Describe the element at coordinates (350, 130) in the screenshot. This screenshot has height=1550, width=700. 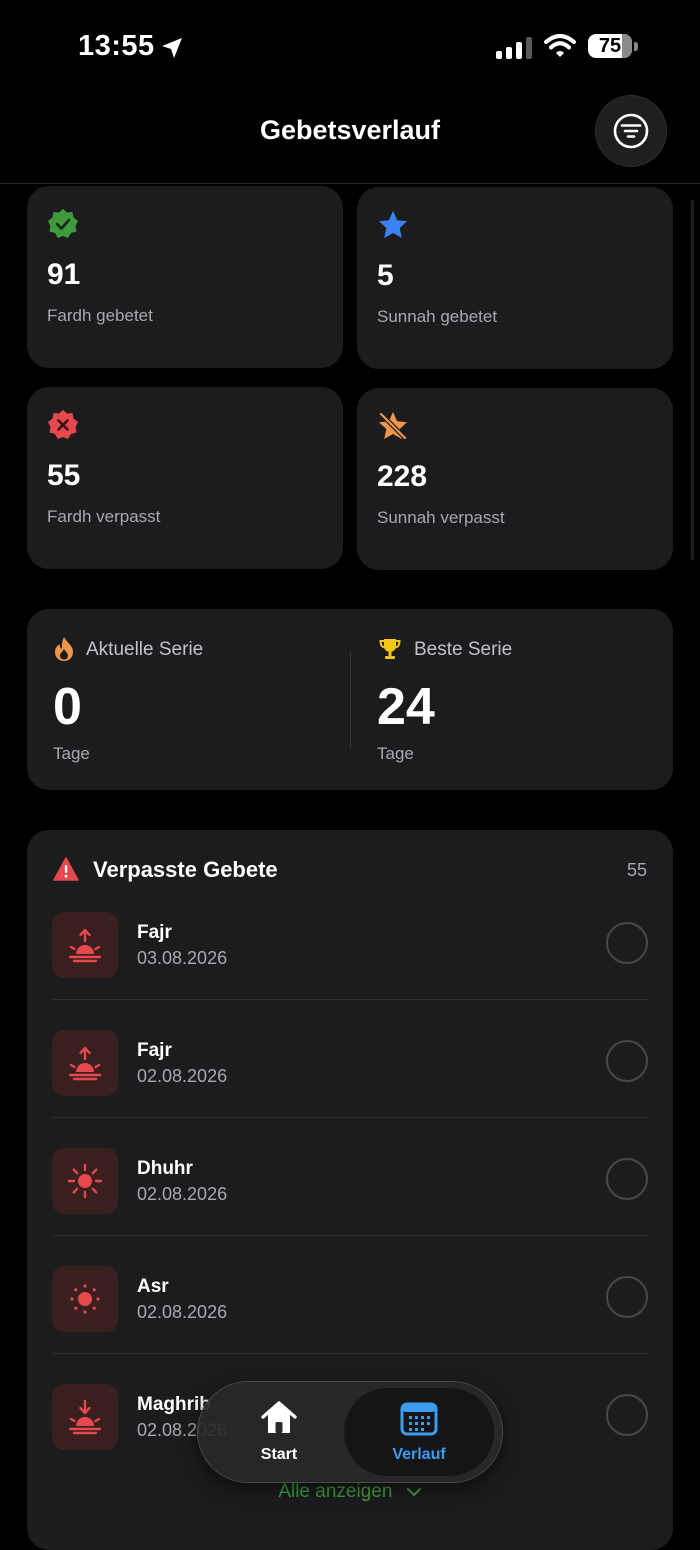
I see `page-title: Gebetsverlauf` at that location.